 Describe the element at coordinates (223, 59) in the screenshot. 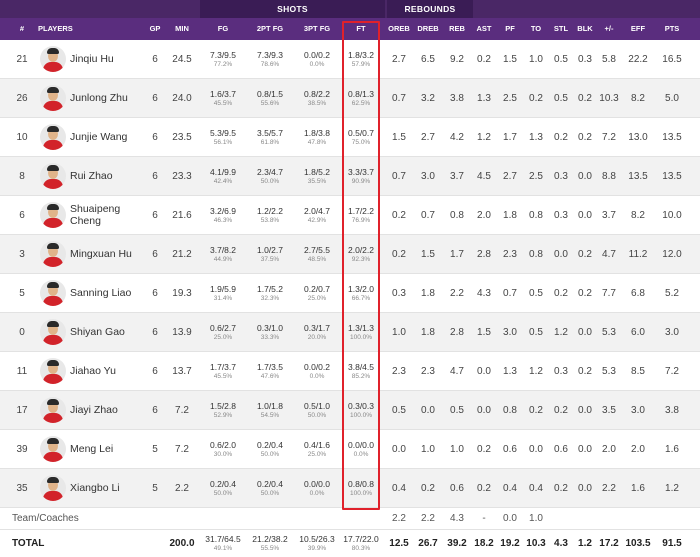

I see `cell-fg: 7.3/9.5 77.2%` at that location.